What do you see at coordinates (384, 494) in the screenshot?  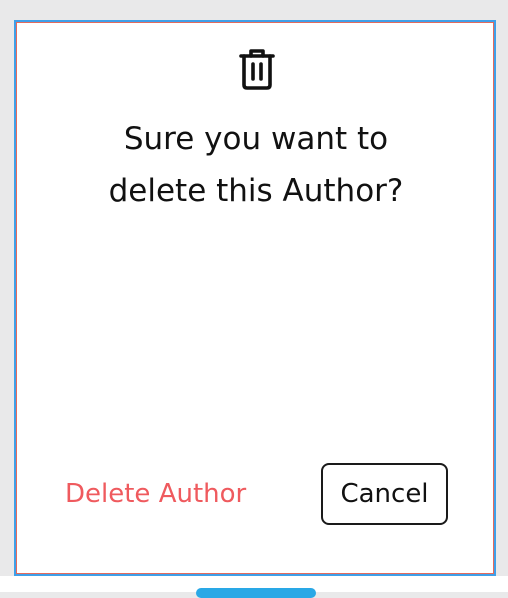 I see `cancel-button: Cancel` at bounding box center [384, 494].